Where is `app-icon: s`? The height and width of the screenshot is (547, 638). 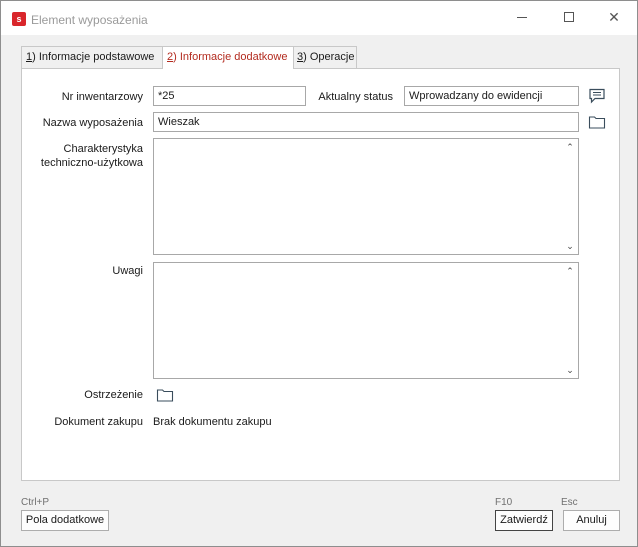
app-icon: s is located at coordinates (19, 19).